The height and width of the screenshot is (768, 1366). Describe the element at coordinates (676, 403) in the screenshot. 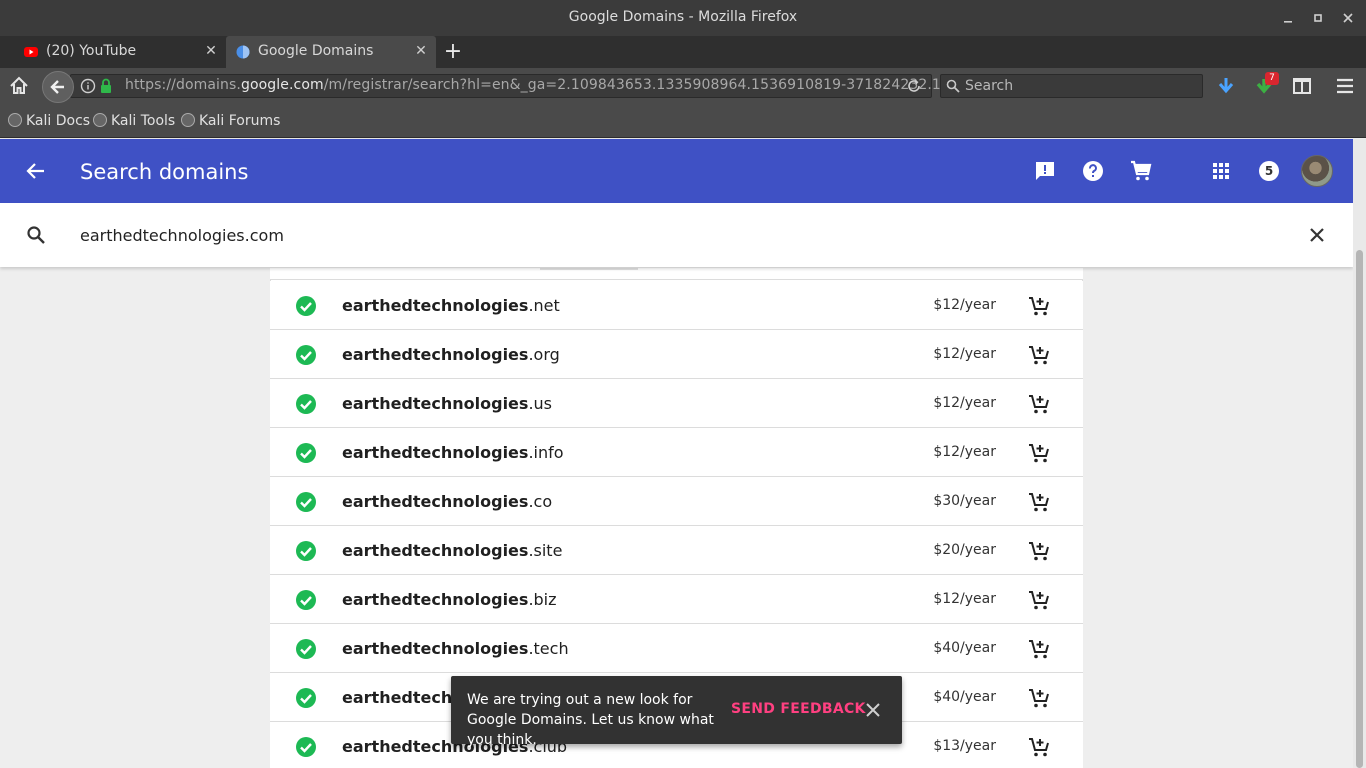

I see `domain-result-row: earthedtechnologies.us $12/year` at that location.